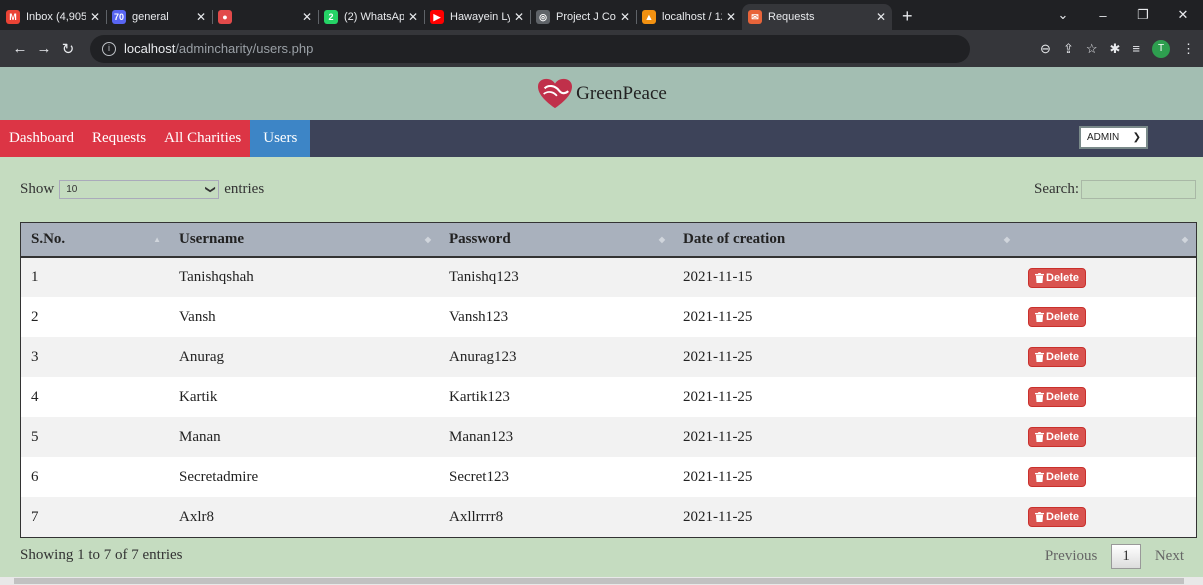 The width and height of the screenshot is (1203, 585). I want to click on browser-tab: ◎ Project J Compor ✕, so click(583, 17).